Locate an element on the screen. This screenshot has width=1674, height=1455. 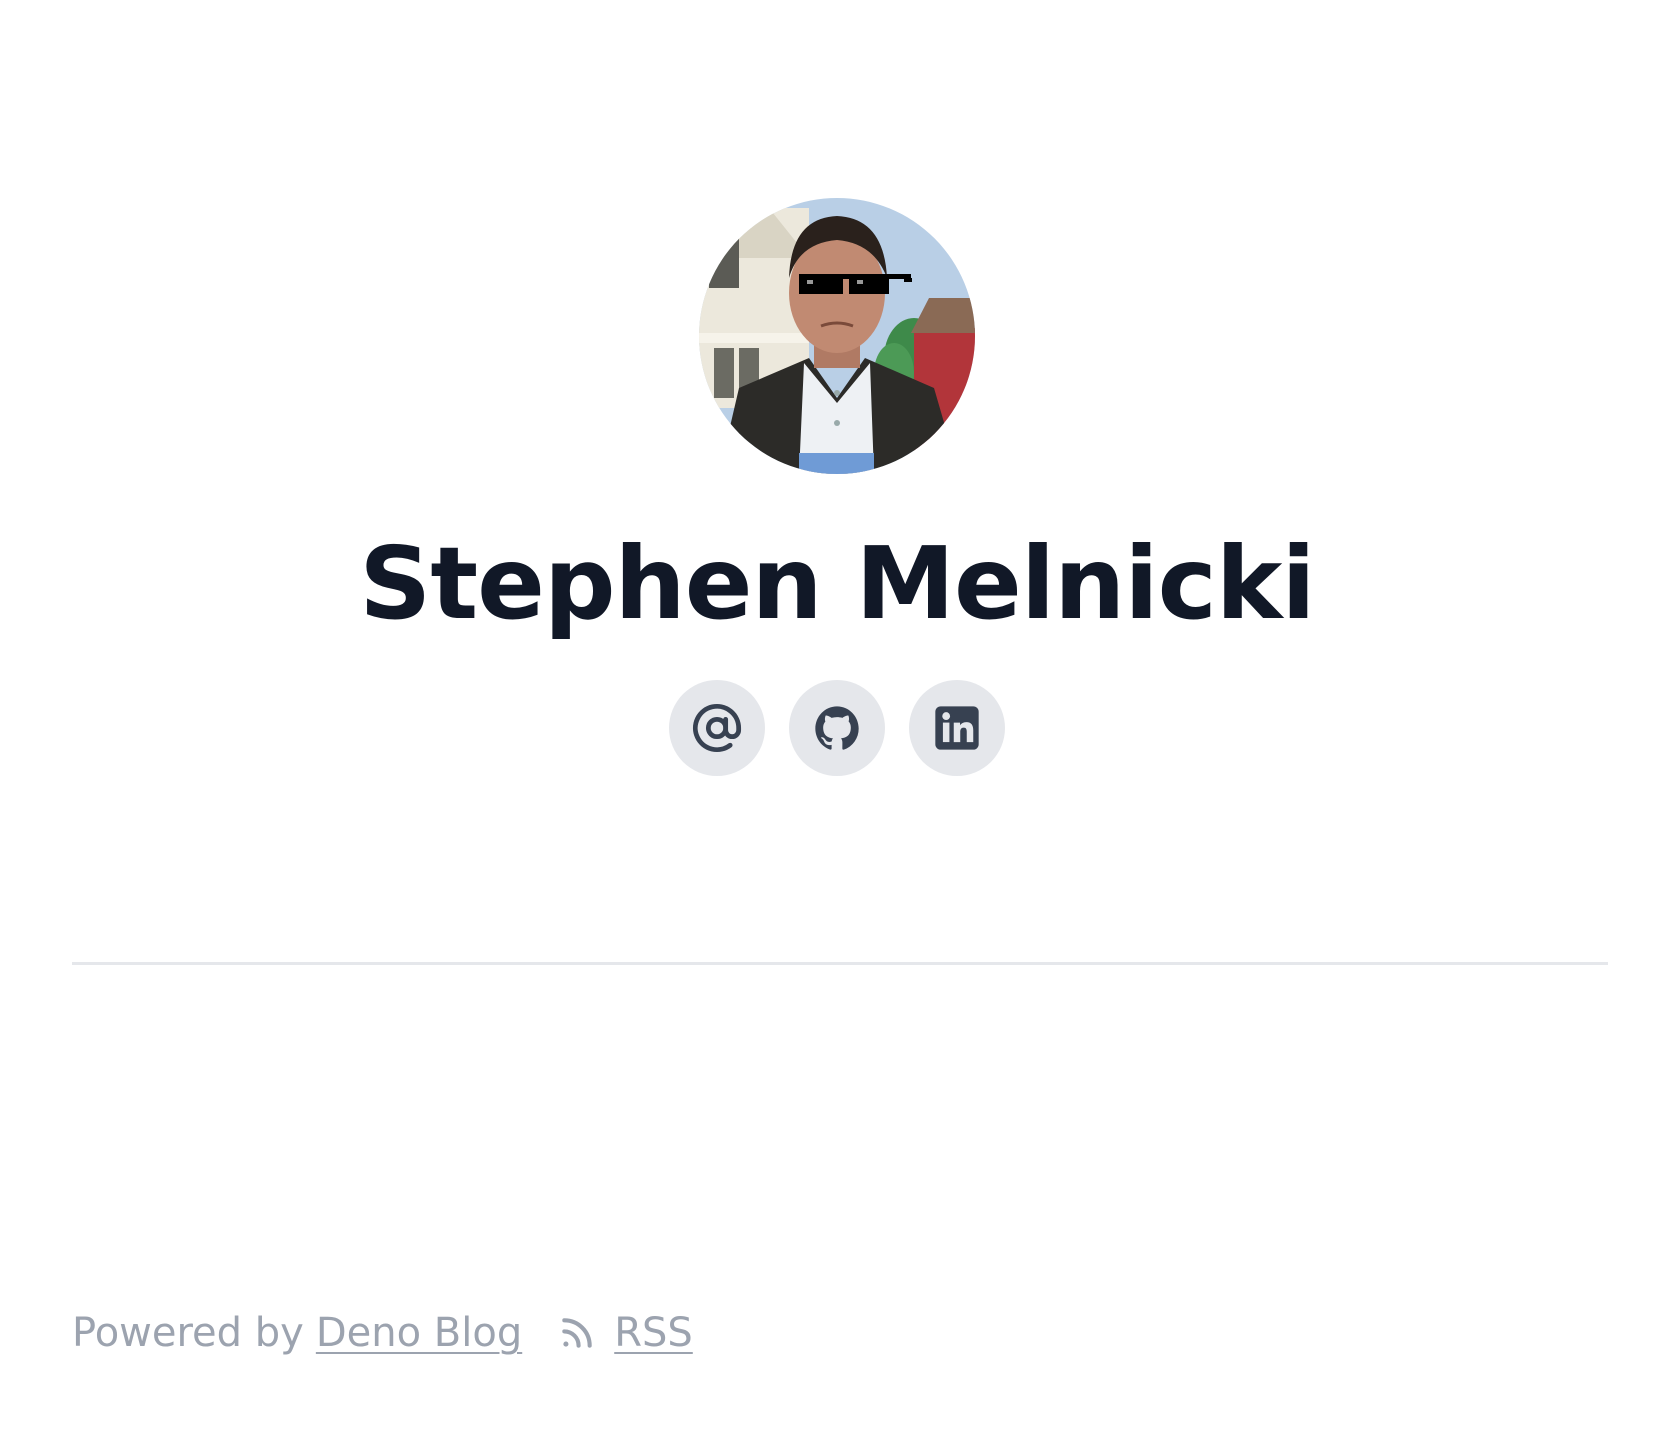
powered-by-text: Powered by is located at coordinates (188, 1333).